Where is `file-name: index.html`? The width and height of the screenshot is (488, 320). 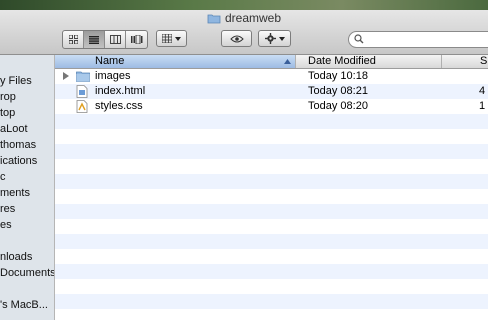 file-name: index.html is located at coordinates (120, 91).